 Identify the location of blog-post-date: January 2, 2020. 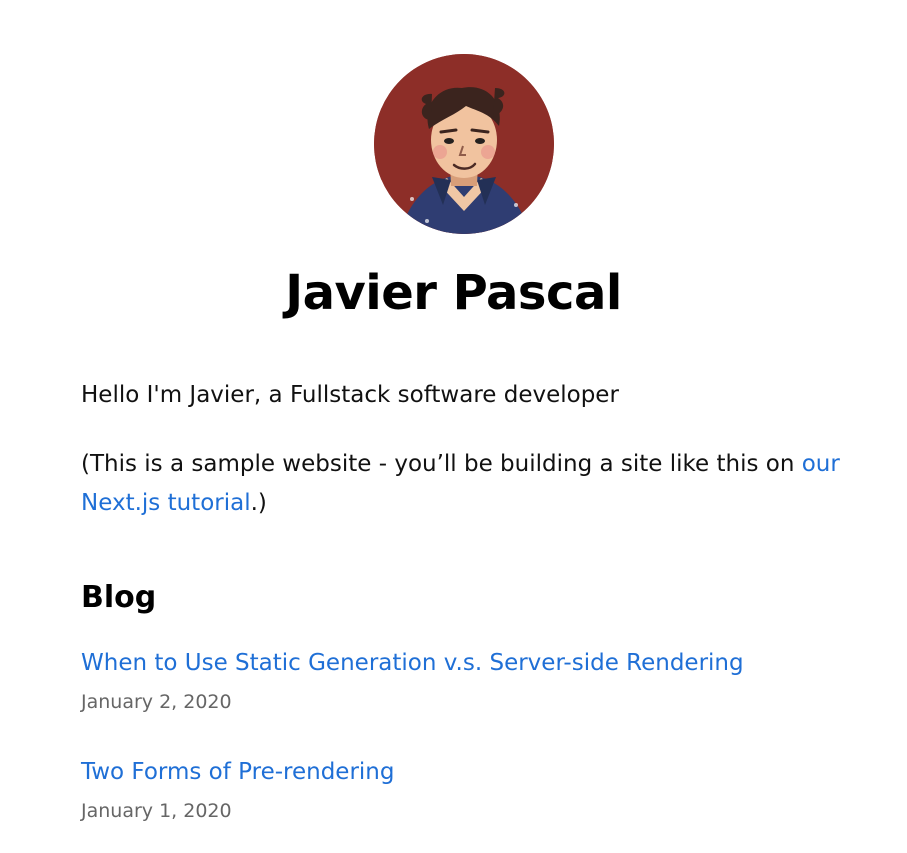
(156, 702).